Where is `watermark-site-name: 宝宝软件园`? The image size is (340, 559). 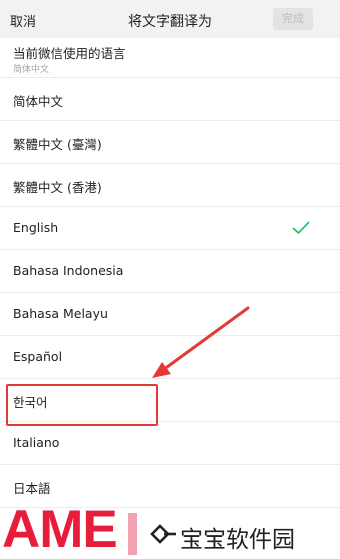 watermark-site-name: 宝宝软件园 is located at coordinates (237, 540).